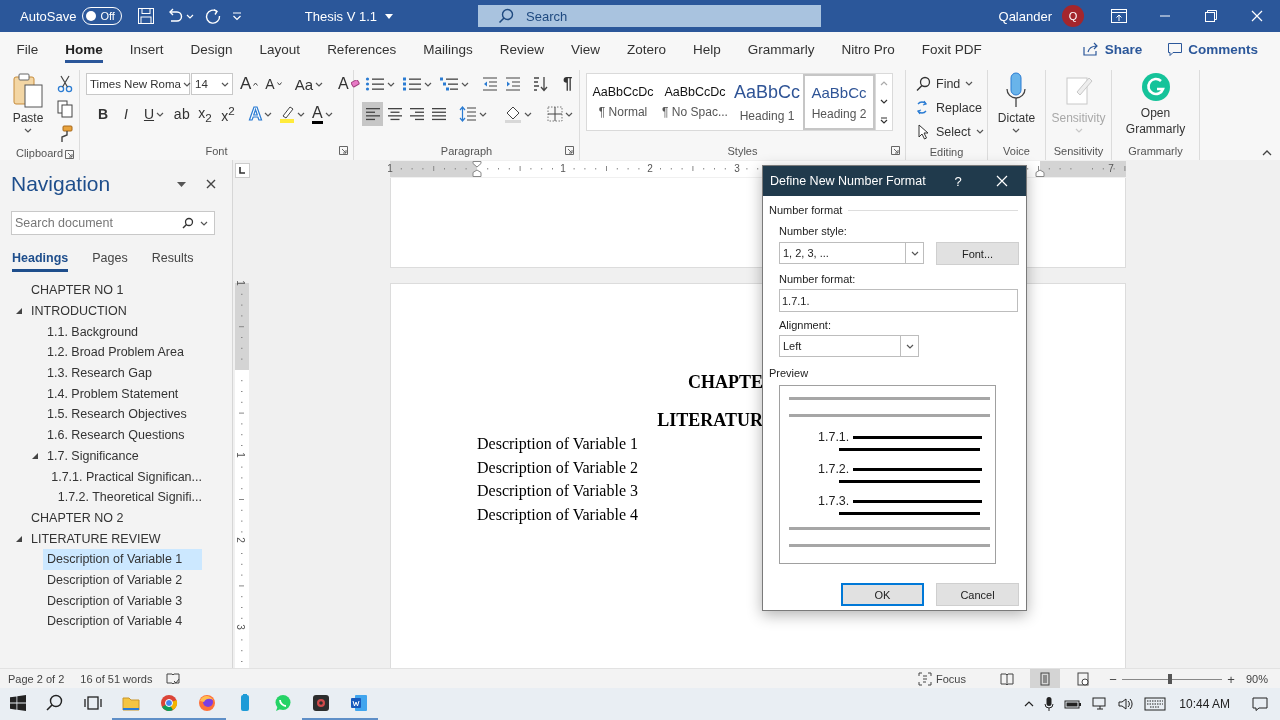  Describe the element at coordinates (84, 49) in the screenshot. I see `menu-tab: Home` at that location.